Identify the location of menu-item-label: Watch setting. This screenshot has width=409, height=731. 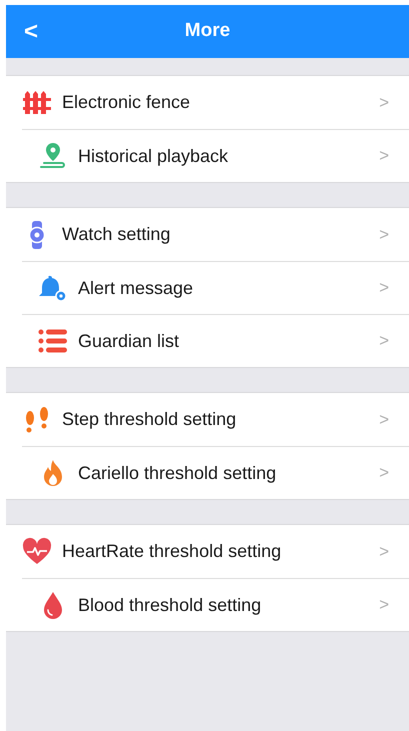
(216, 234).